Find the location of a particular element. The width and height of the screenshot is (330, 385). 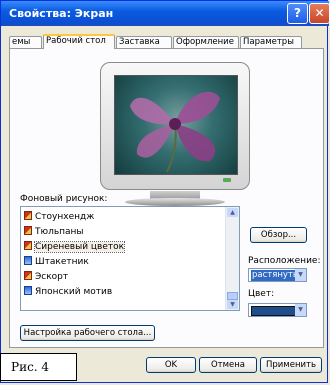

scroll-thumb is located at coordinates (232, 296).